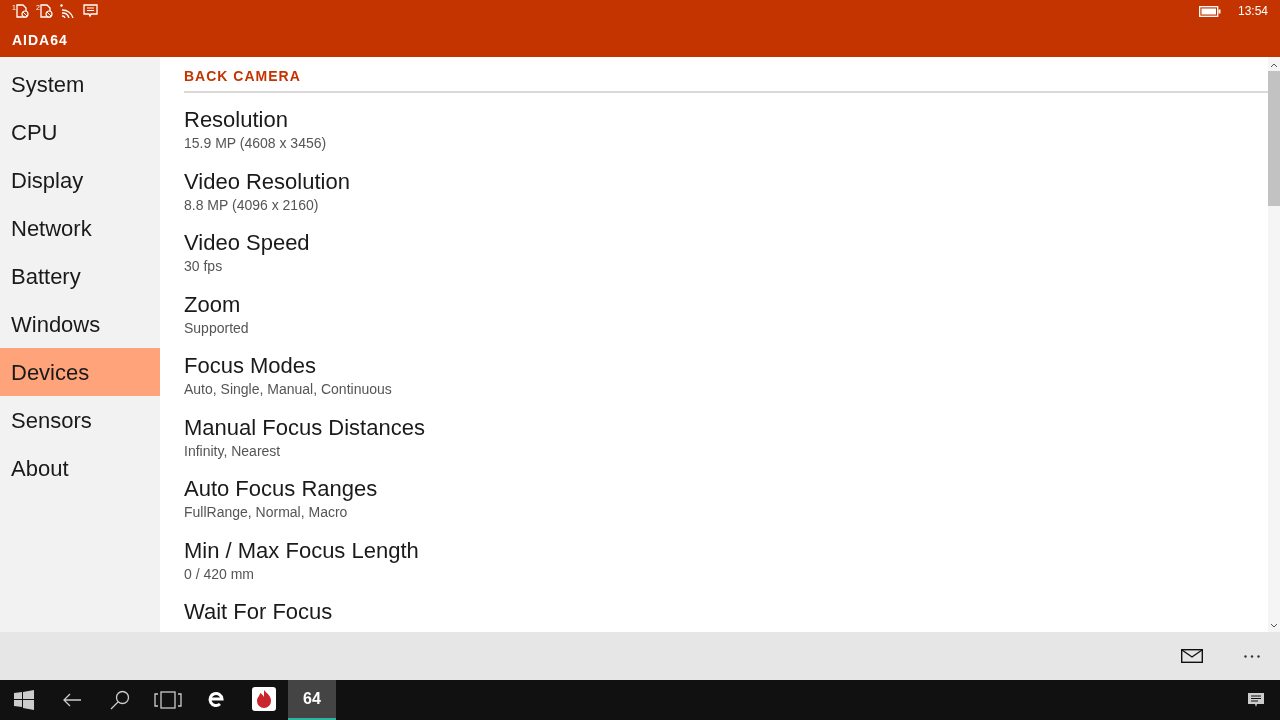 This screenshot has height=720, width=1280. What do you see at coordinates (266, 512) in the screenshot?
I see `property-value: FullRange, Normal, Macro` at bounding box center [266, 512].